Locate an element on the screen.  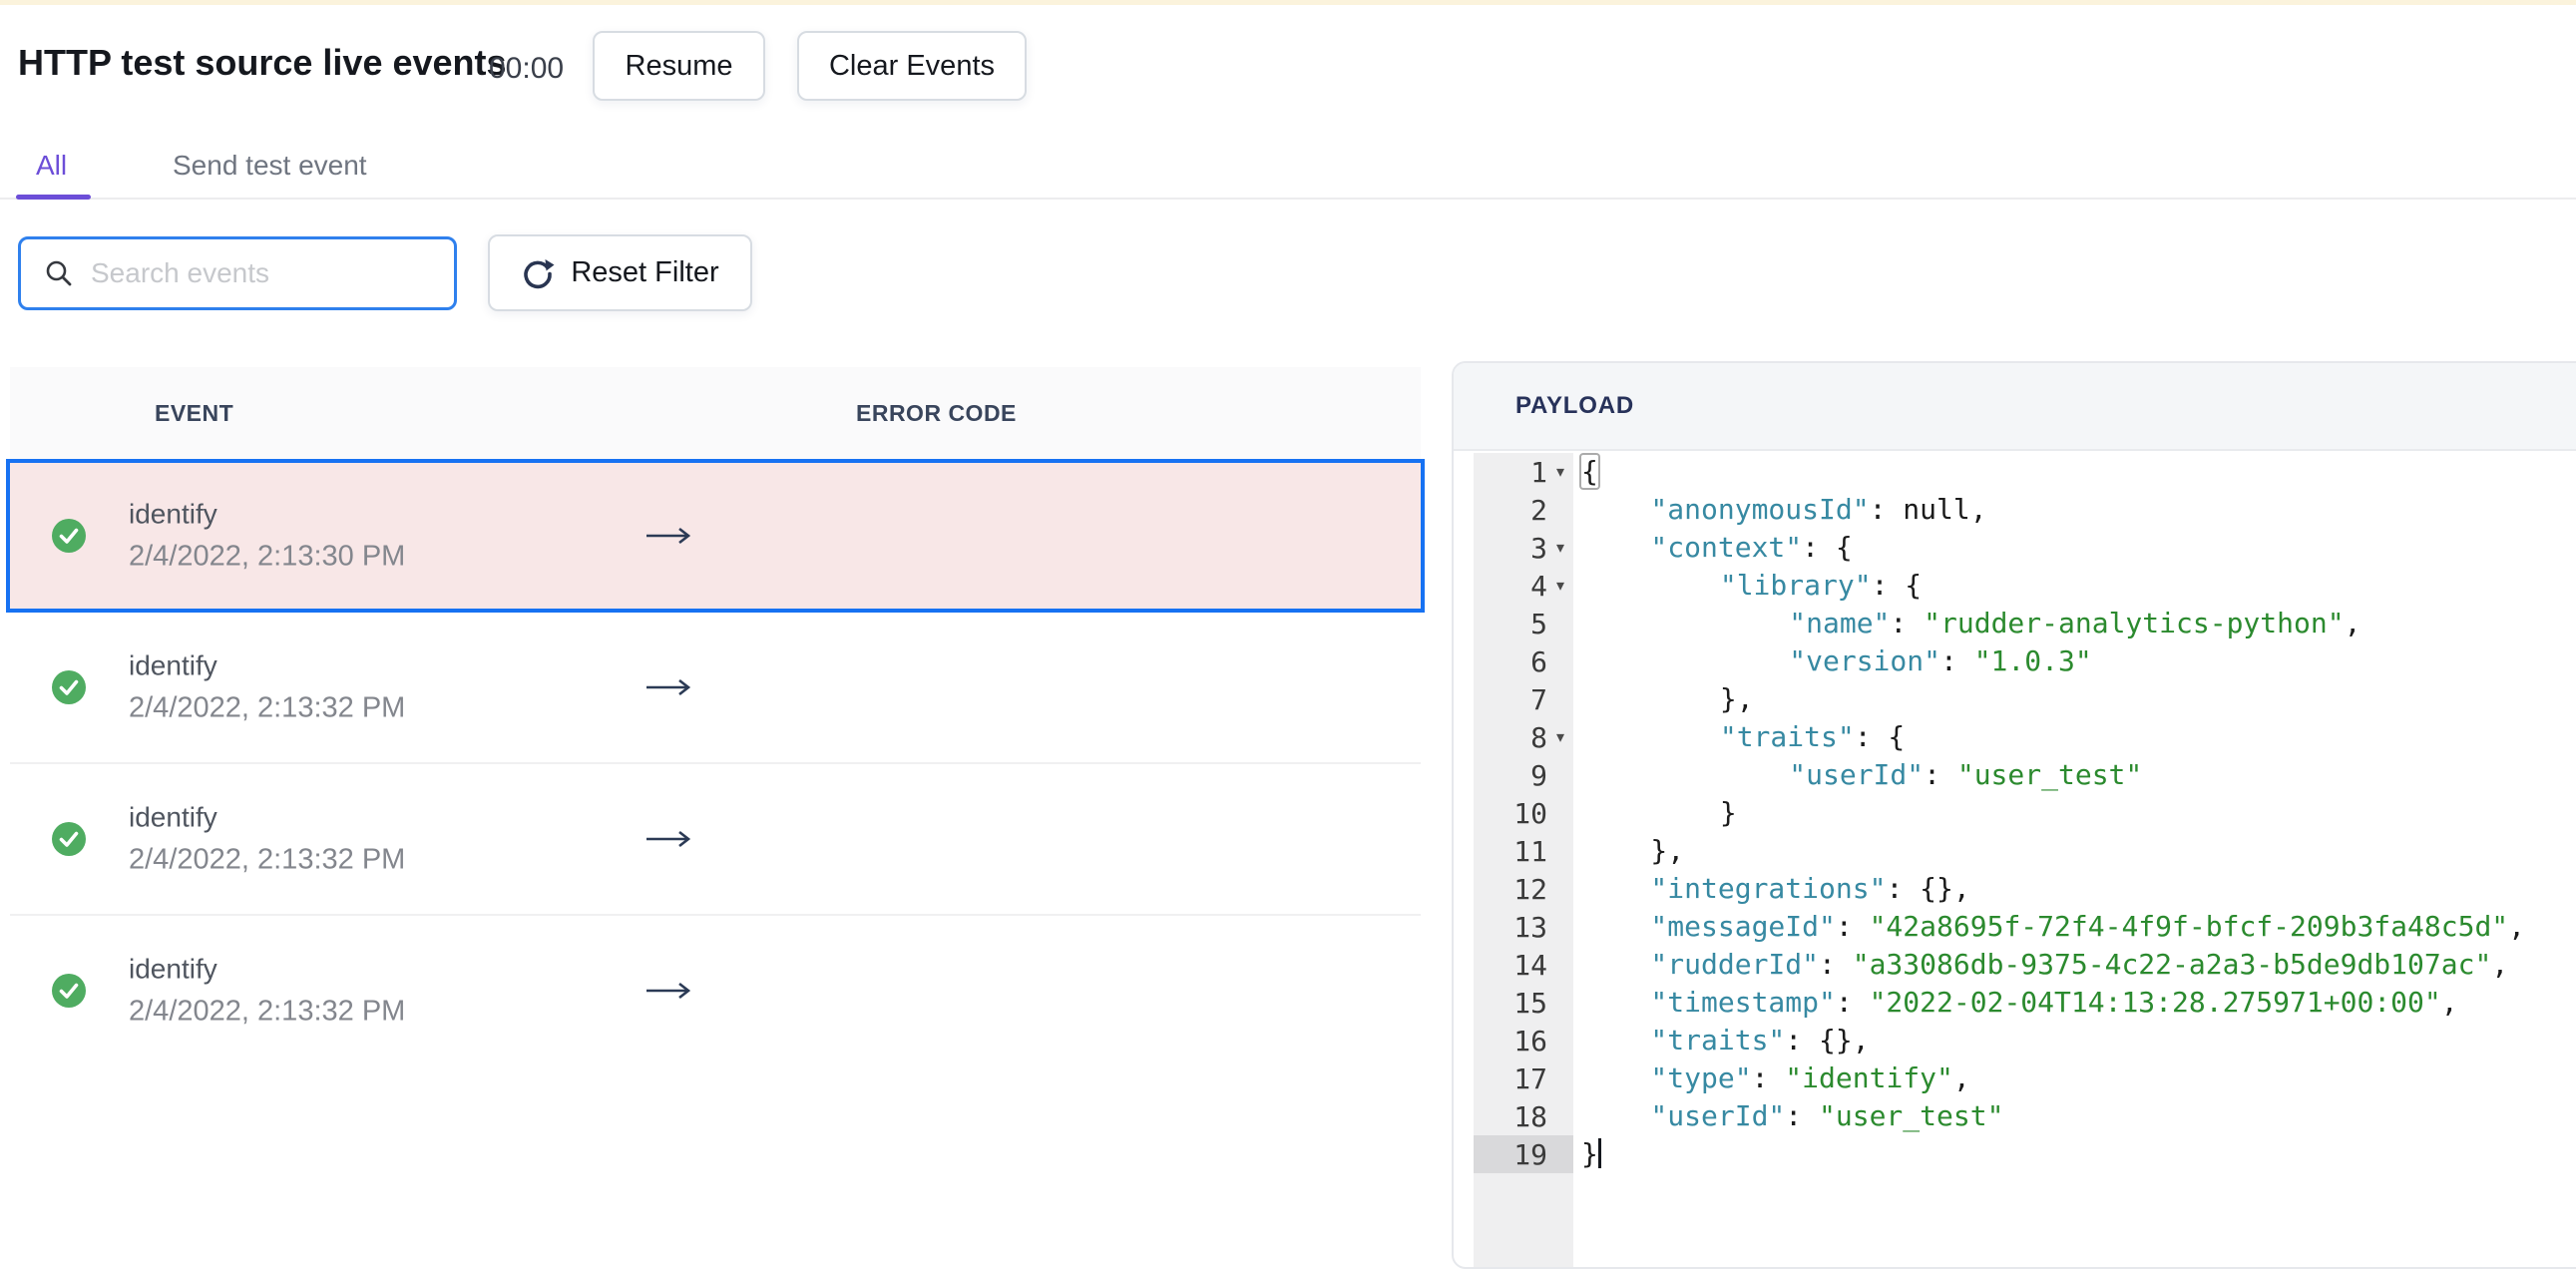
line-number: 8 is located at coordinates (1538, 737).